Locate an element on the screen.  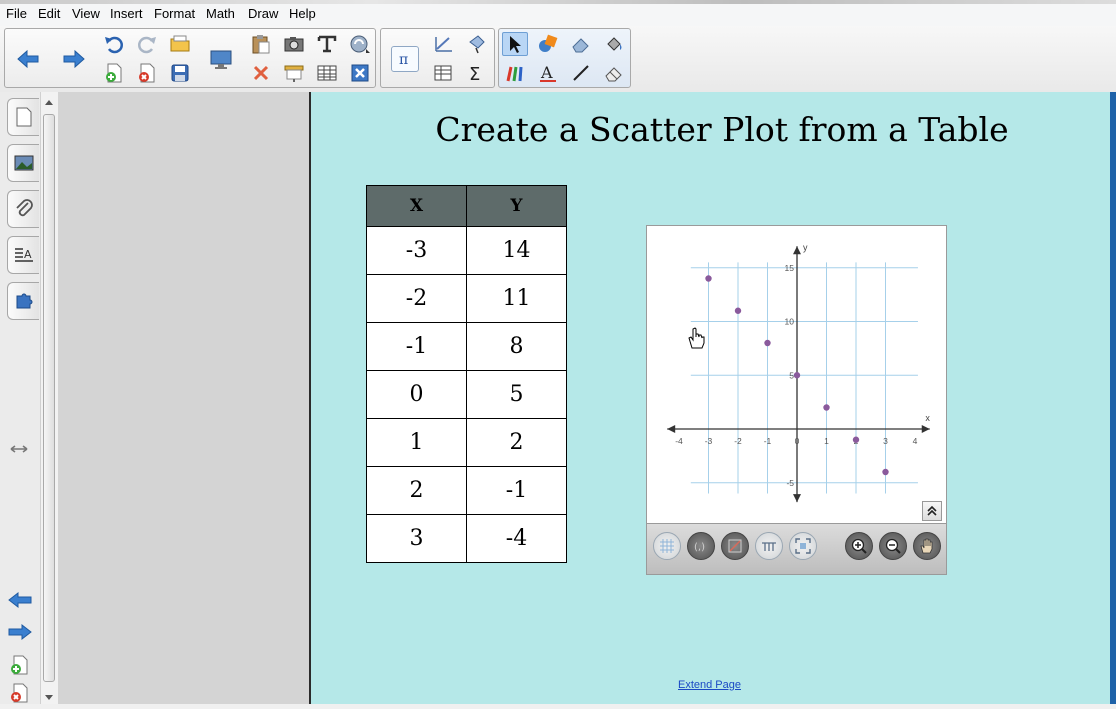
graph-button is located at coordinates (444, 44).